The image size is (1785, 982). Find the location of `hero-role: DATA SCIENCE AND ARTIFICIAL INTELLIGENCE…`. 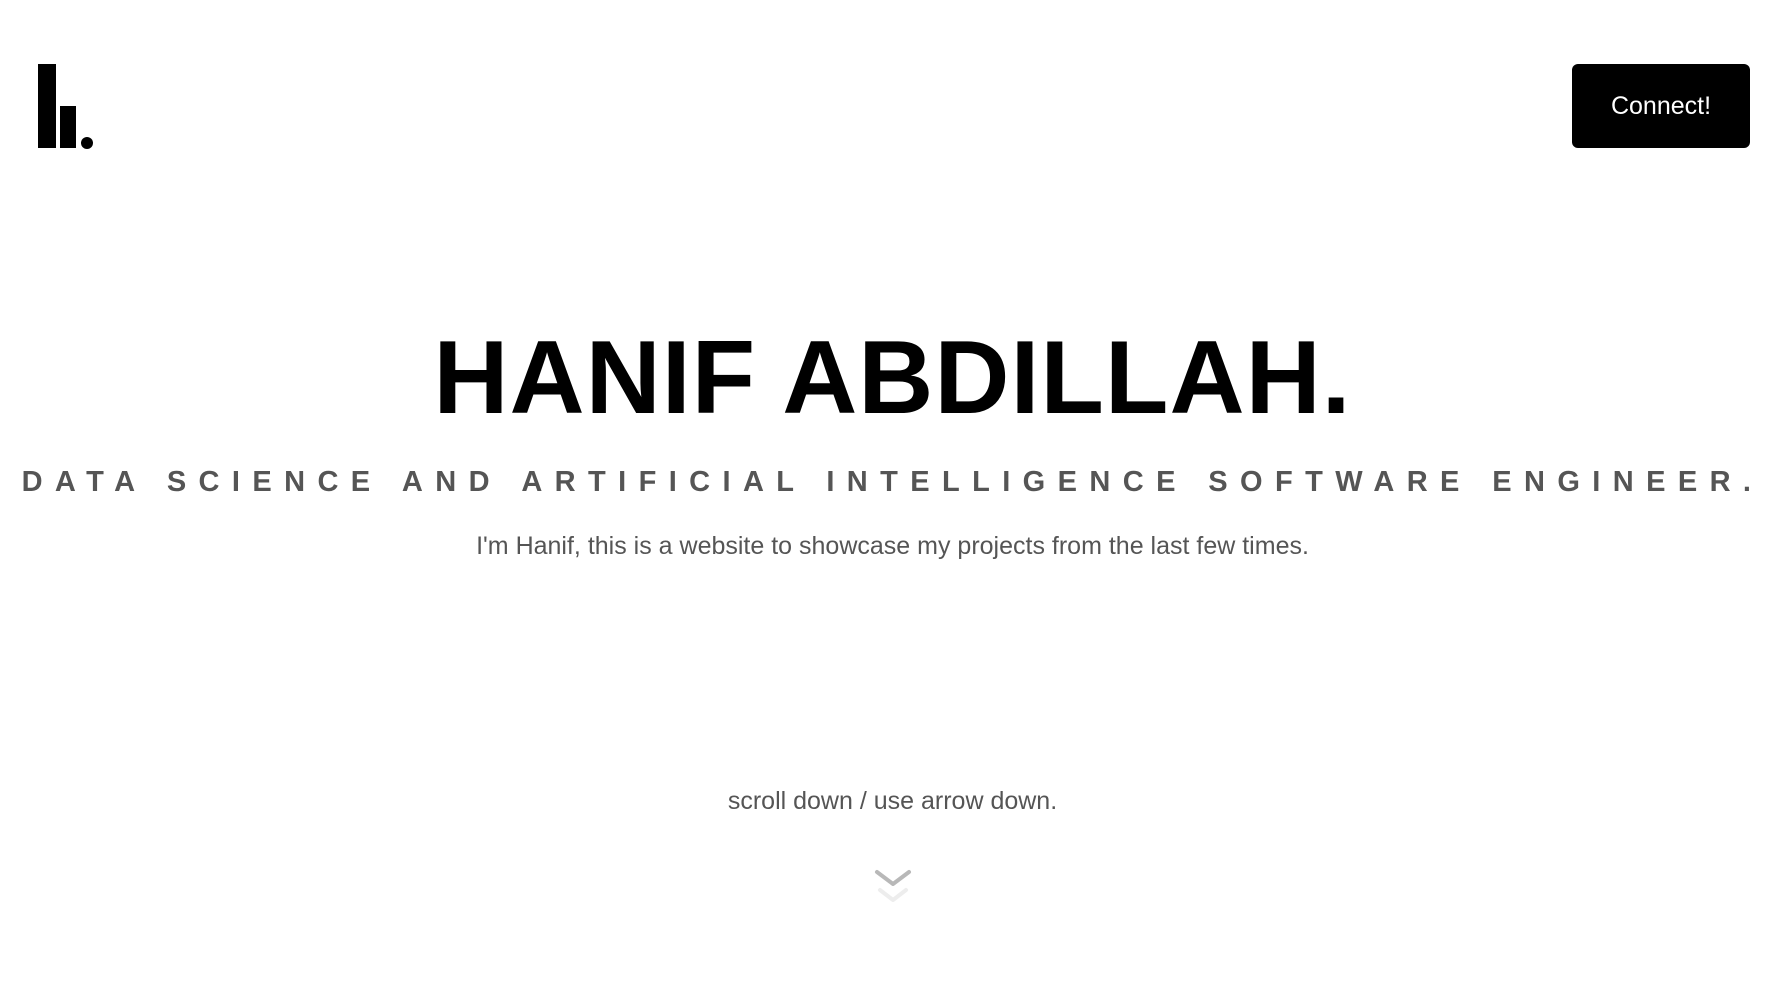

hero-role: DATA SCIENCE AND ARTIFICIAL INTELLIGENCE… is located at coordinates (892, 482).